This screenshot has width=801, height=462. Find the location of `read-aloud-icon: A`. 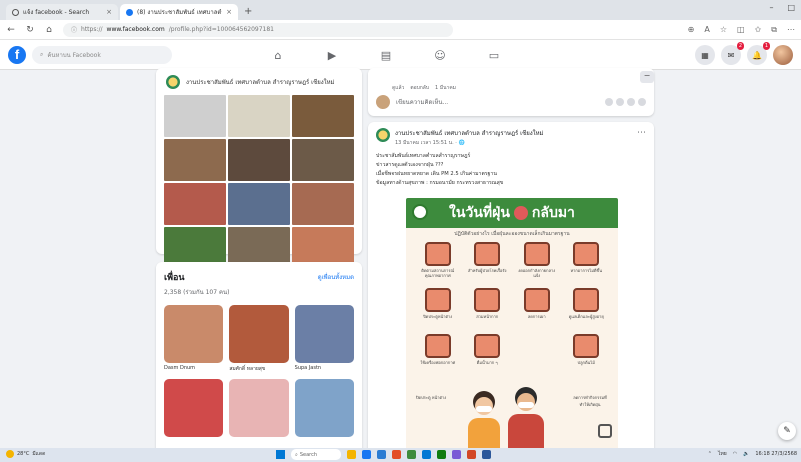

read-aloud-icon: A is located at coordinates (706, 30).